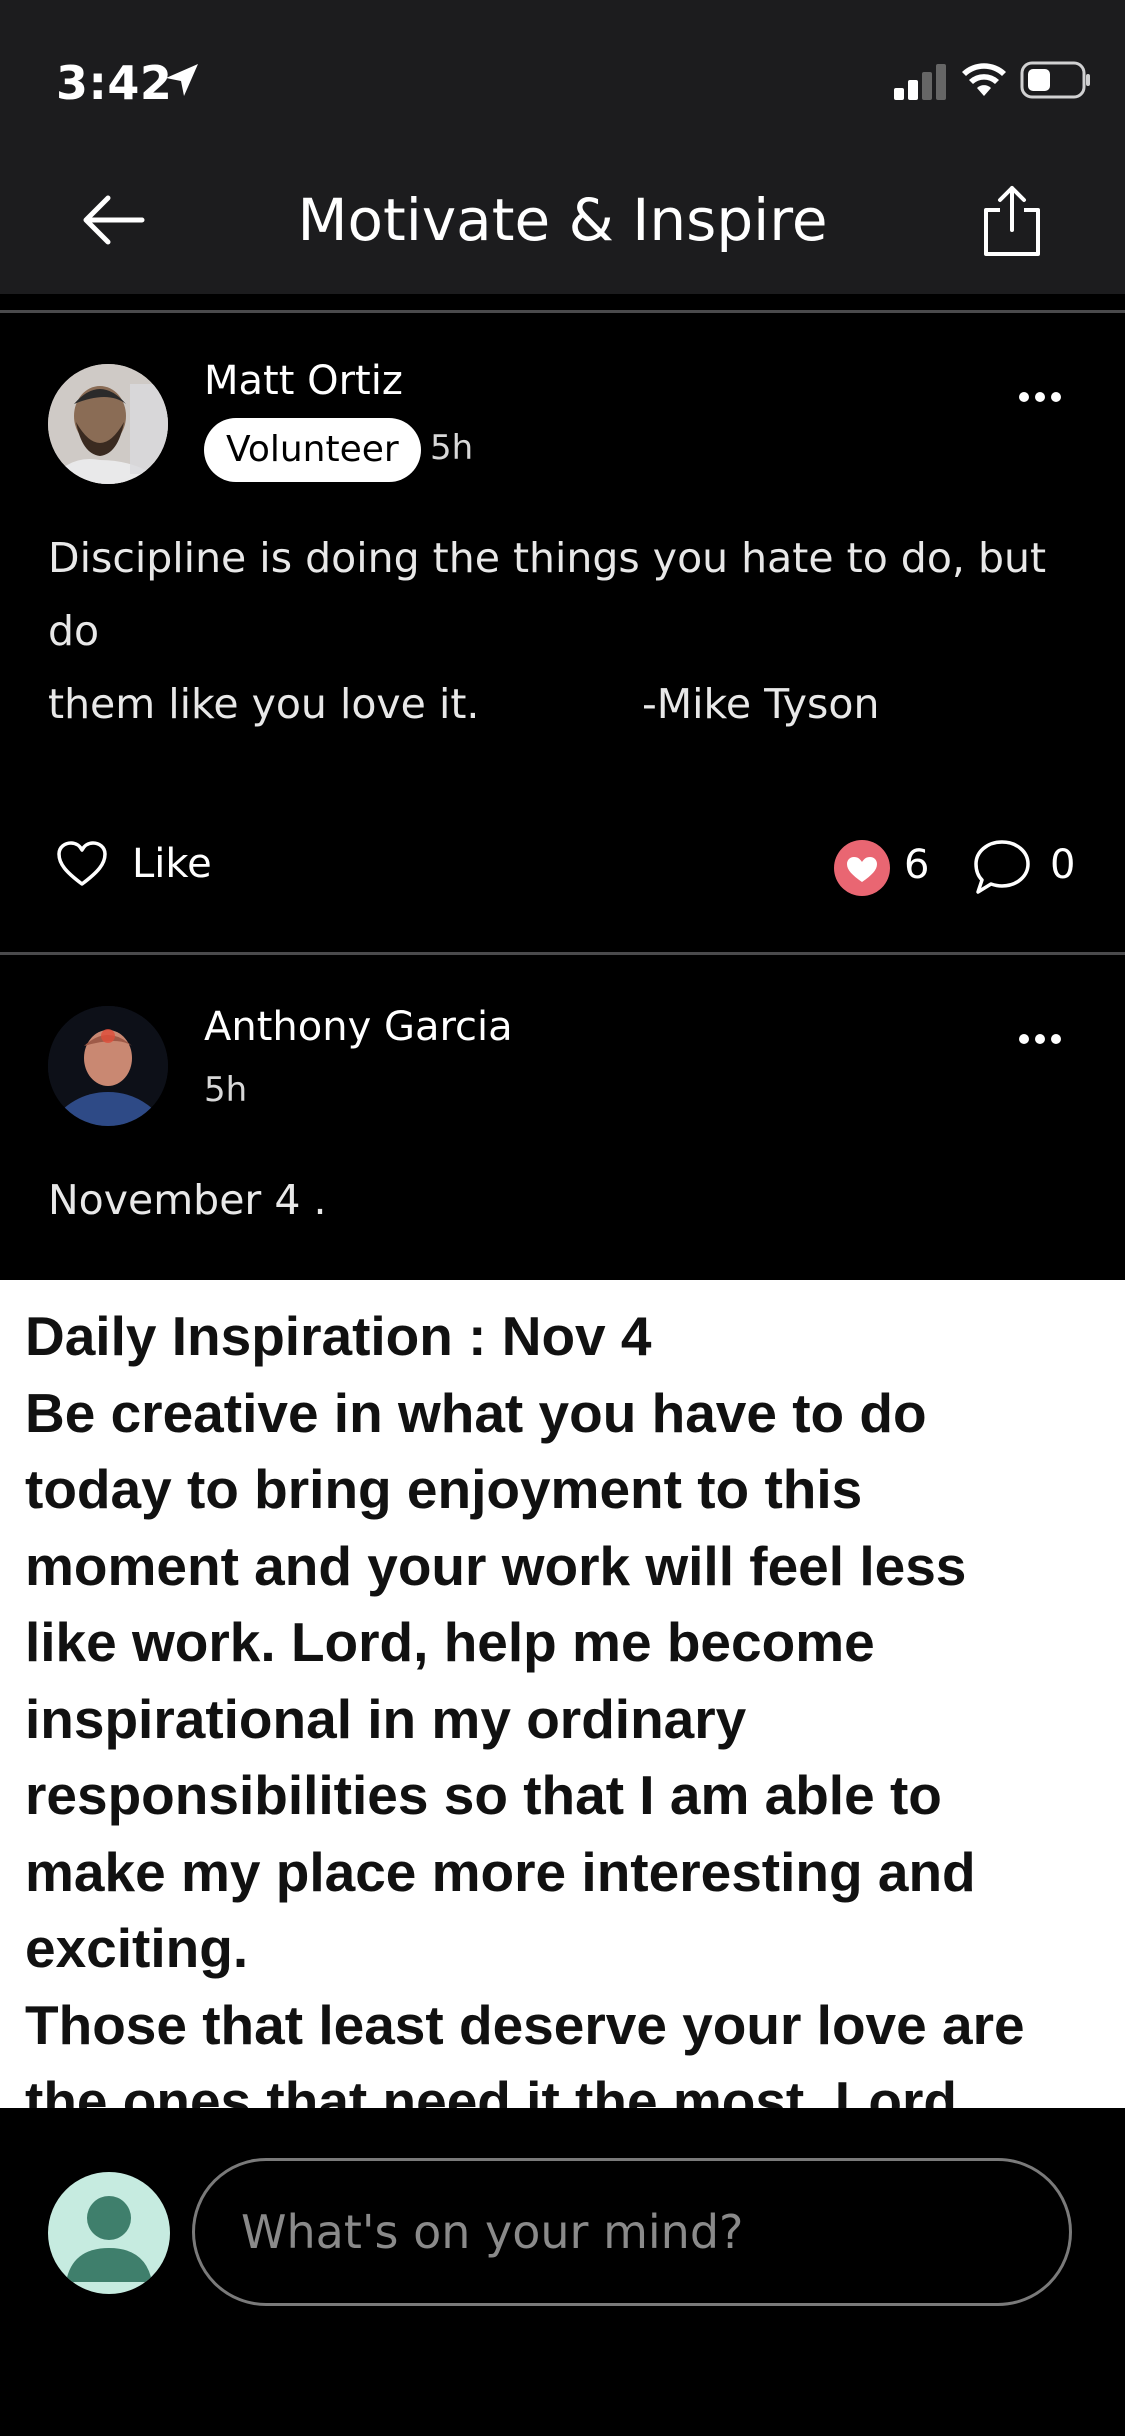 This screenshot has height=2436, width=1125. I want to click on heart-outline-icon, so click(82, 863).